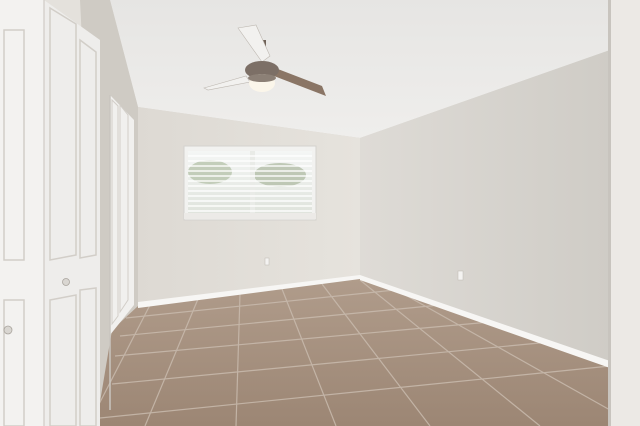  Describe the element at coordinates (8, 330) in the screenshot. I see `door-knob` at that location.